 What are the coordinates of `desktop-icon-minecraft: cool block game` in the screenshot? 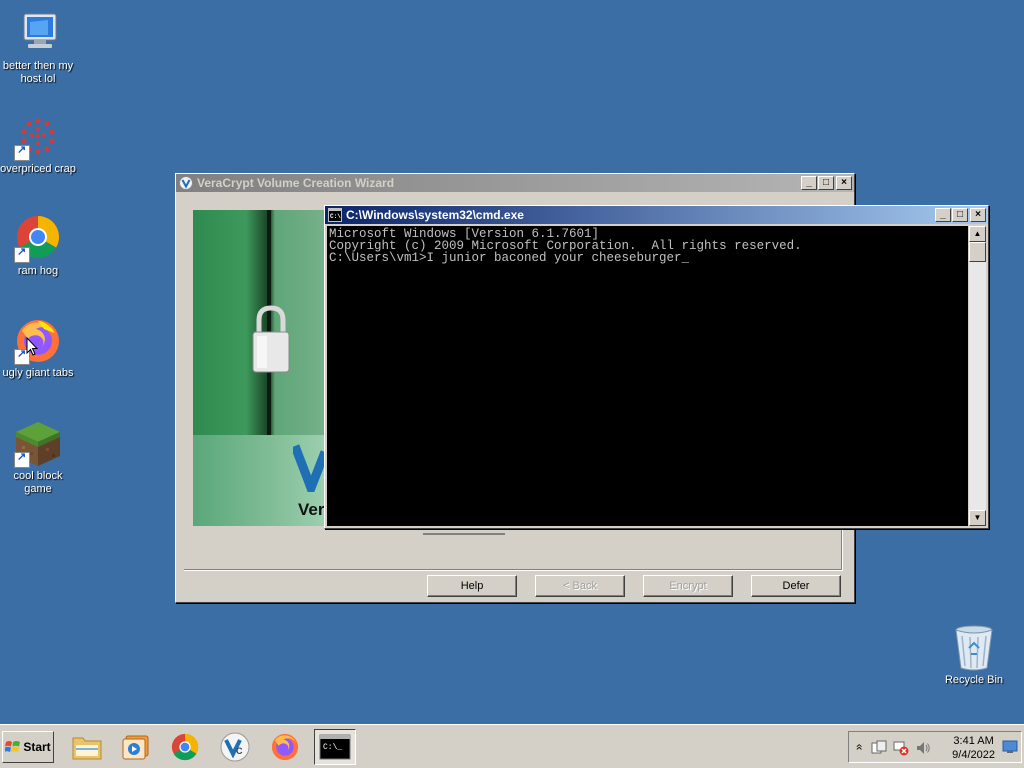 It's located at (38, 458).